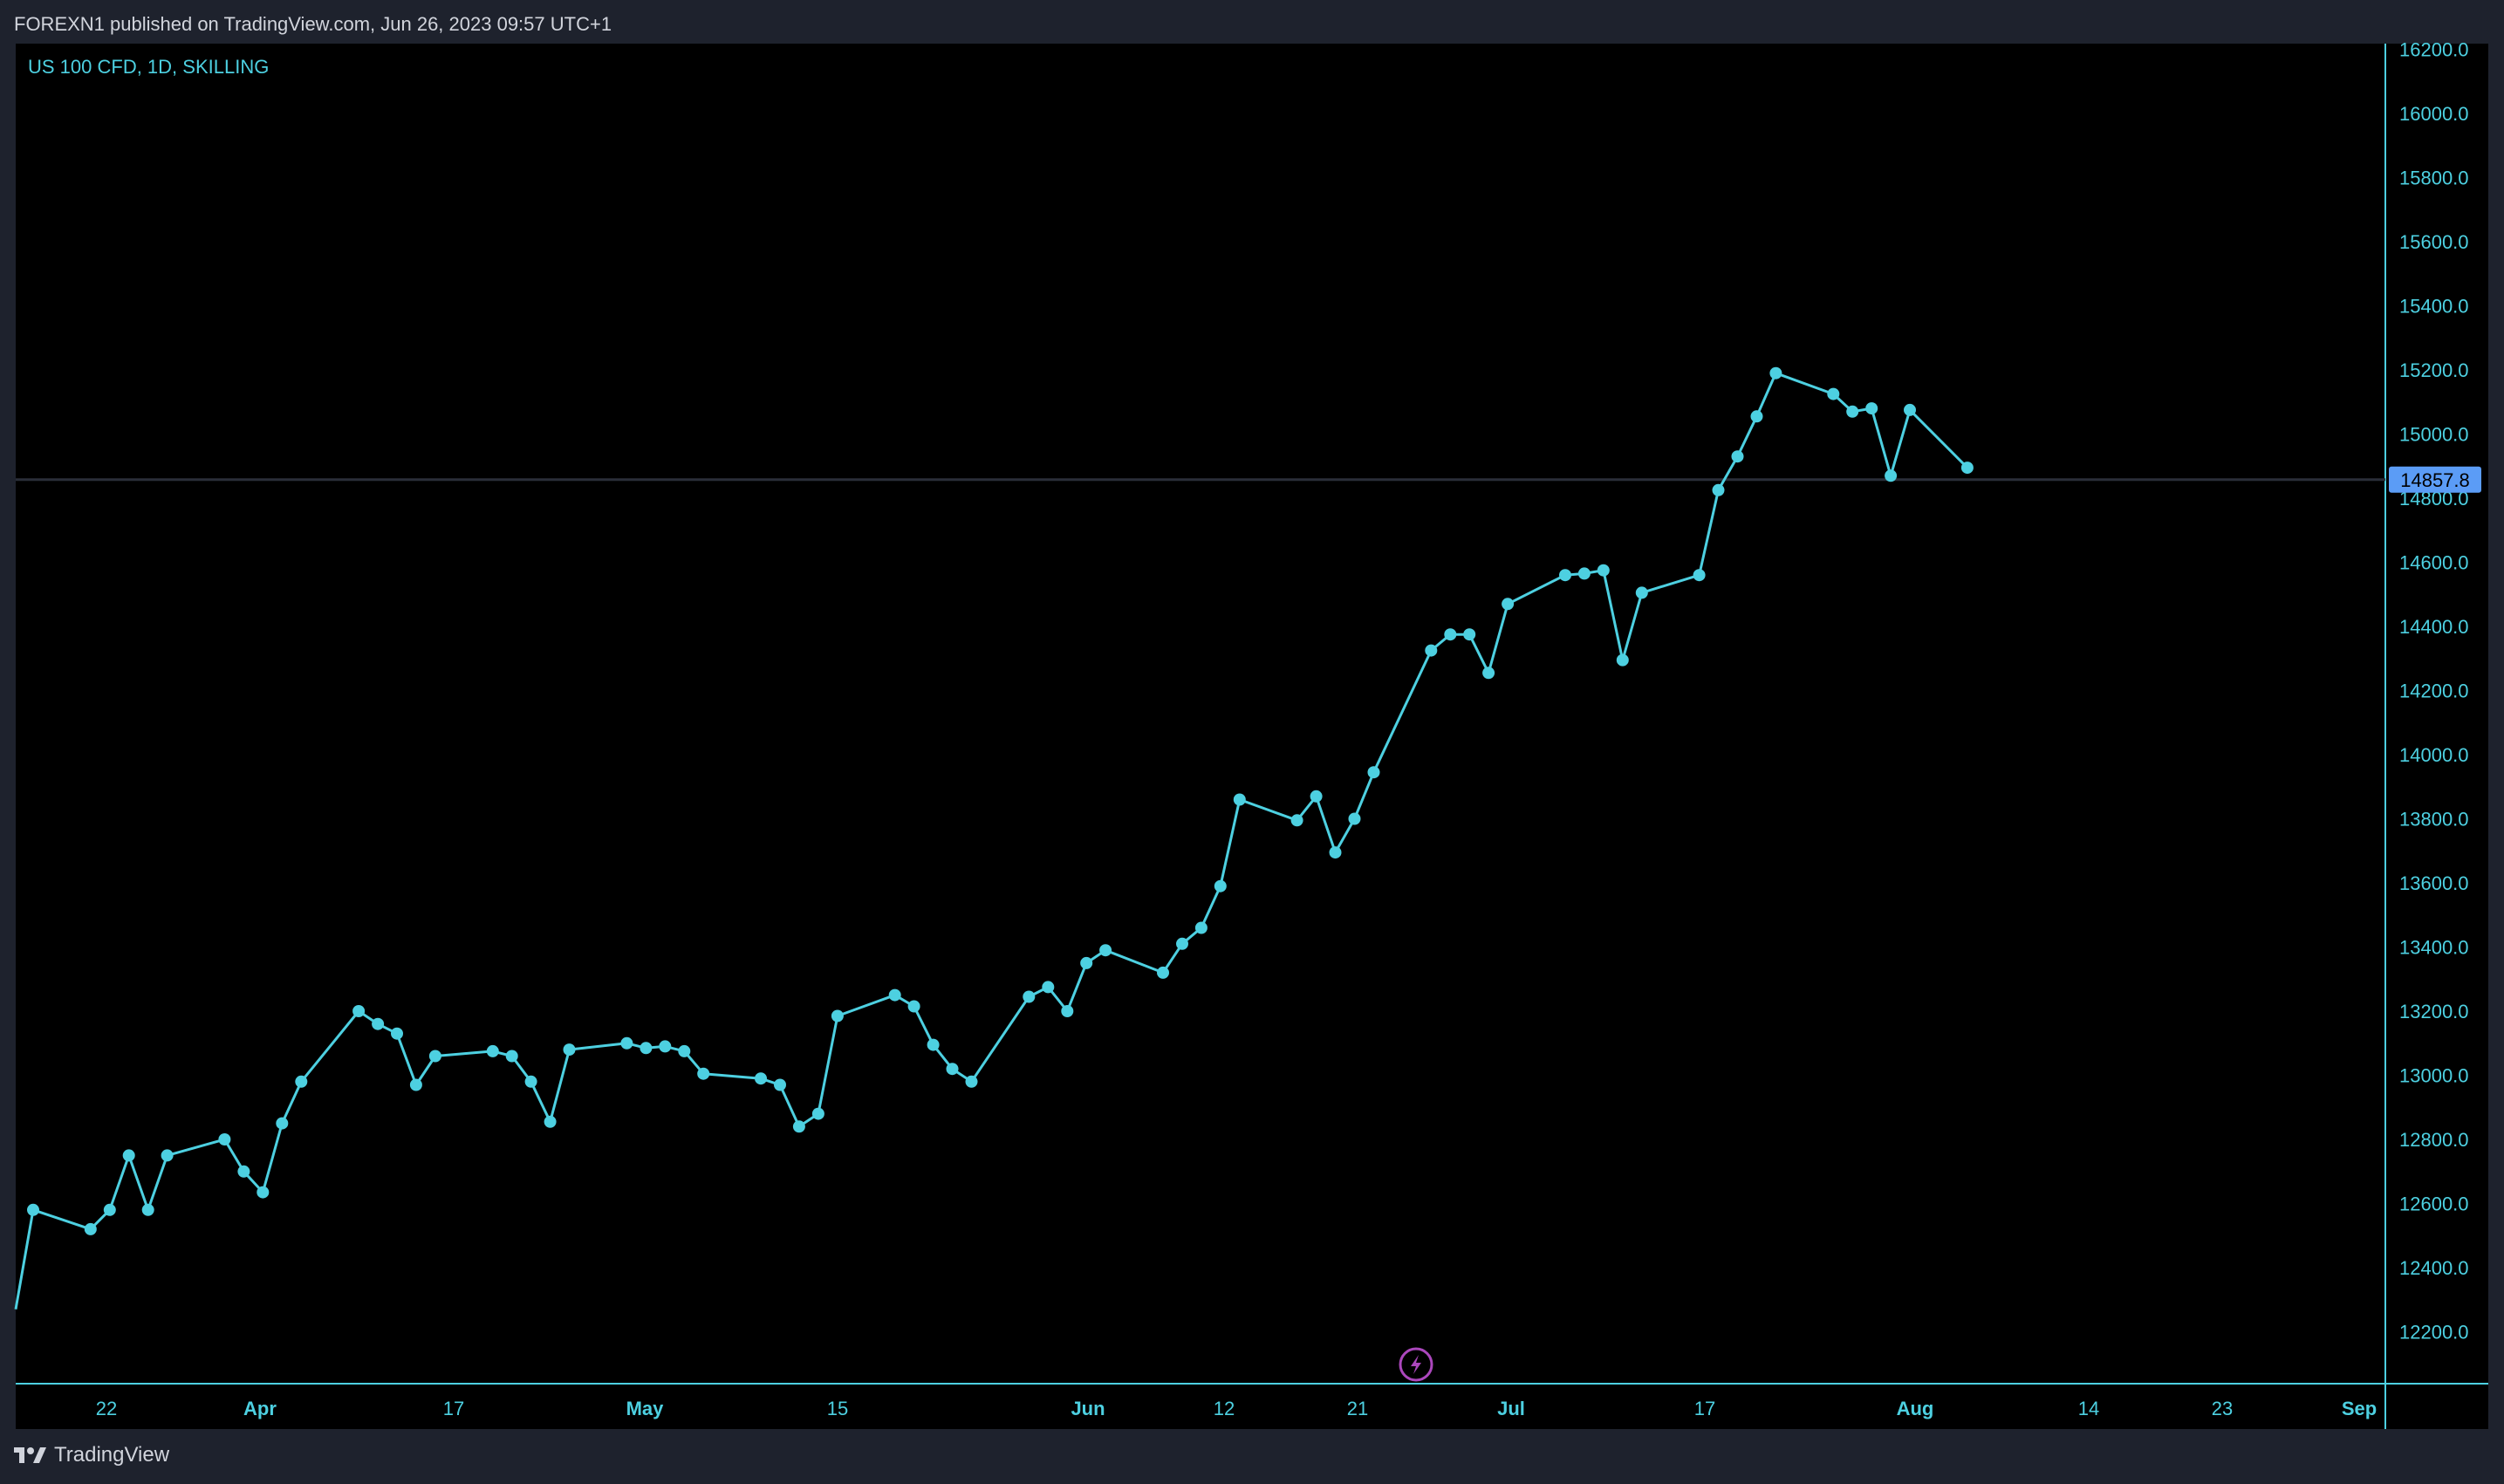 Image resolution: width=2504 pixels, height=1484 pixels. Describe the element at coordinates (112, 1455) in the screenshot. I see `footer-brand: TradingView` at that location.